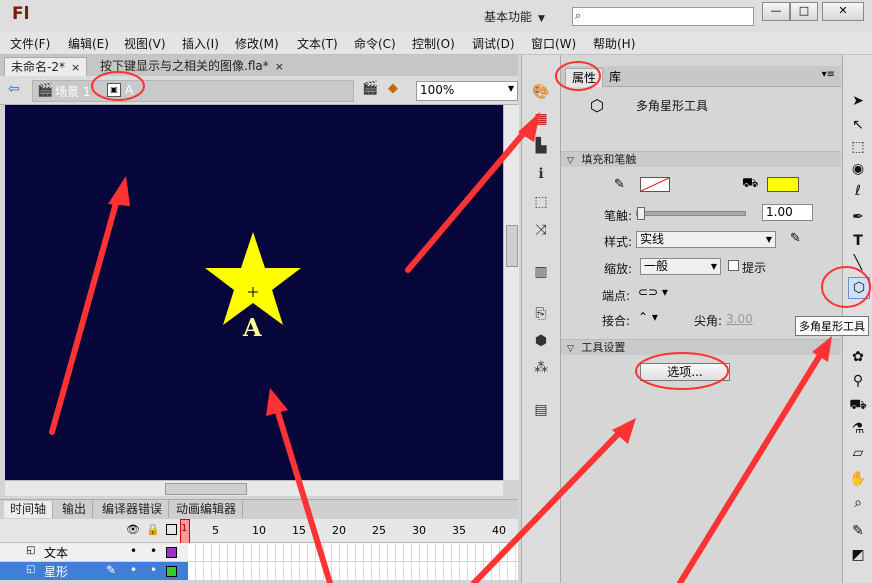 Image resolution: width=872 pixels, height=583 pixels. What do you see at coordinates (252, 327) in the screenshot?
I see `symbol-text-a: A` at bounding box center [252, 327].